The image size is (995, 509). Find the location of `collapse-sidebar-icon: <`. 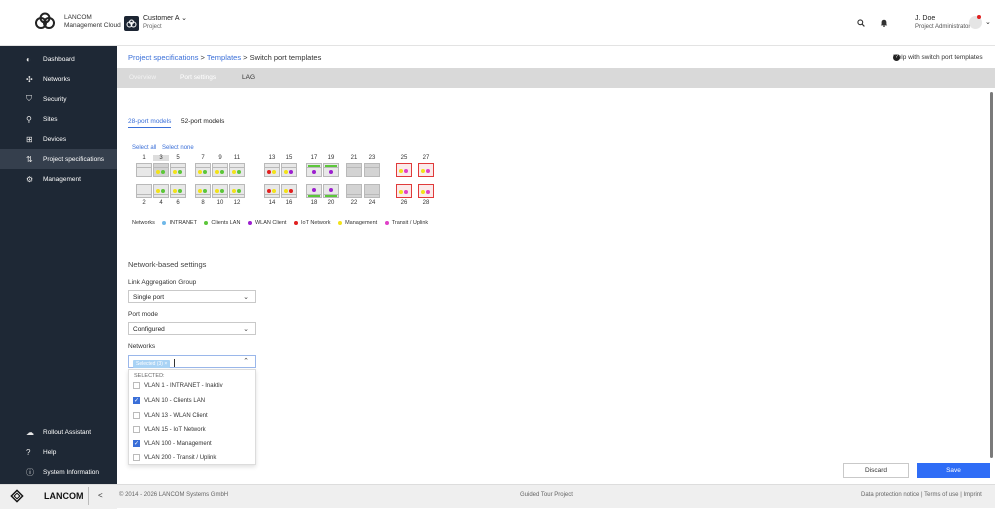

collapse-sidebar-icon: < is located at coordinates (100, 495).